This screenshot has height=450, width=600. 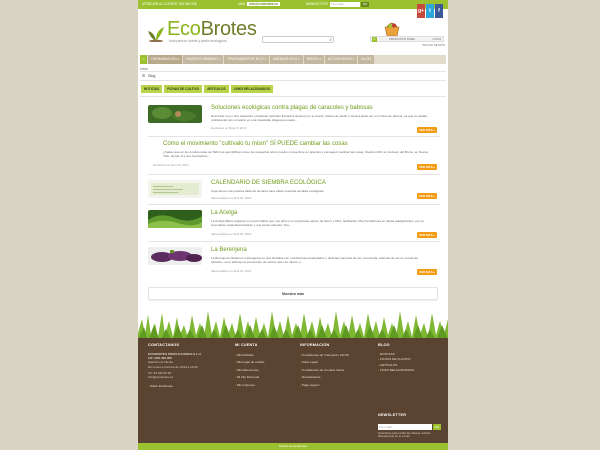 What do you see at coordinates (152, 89) in the screenshot?
I see `tab-noticias: NOTICIAS` at bounding box center [152, 89].